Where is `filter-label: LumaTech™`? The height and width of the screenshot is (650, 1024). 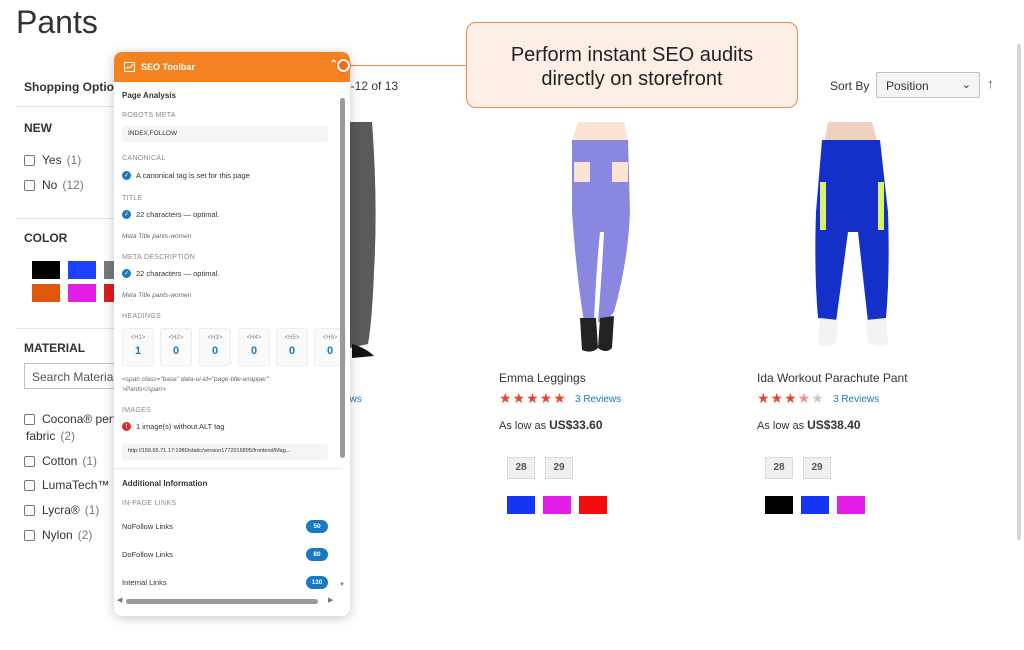
filter-label: LumaTech™ is located at coordinates (76, 485).